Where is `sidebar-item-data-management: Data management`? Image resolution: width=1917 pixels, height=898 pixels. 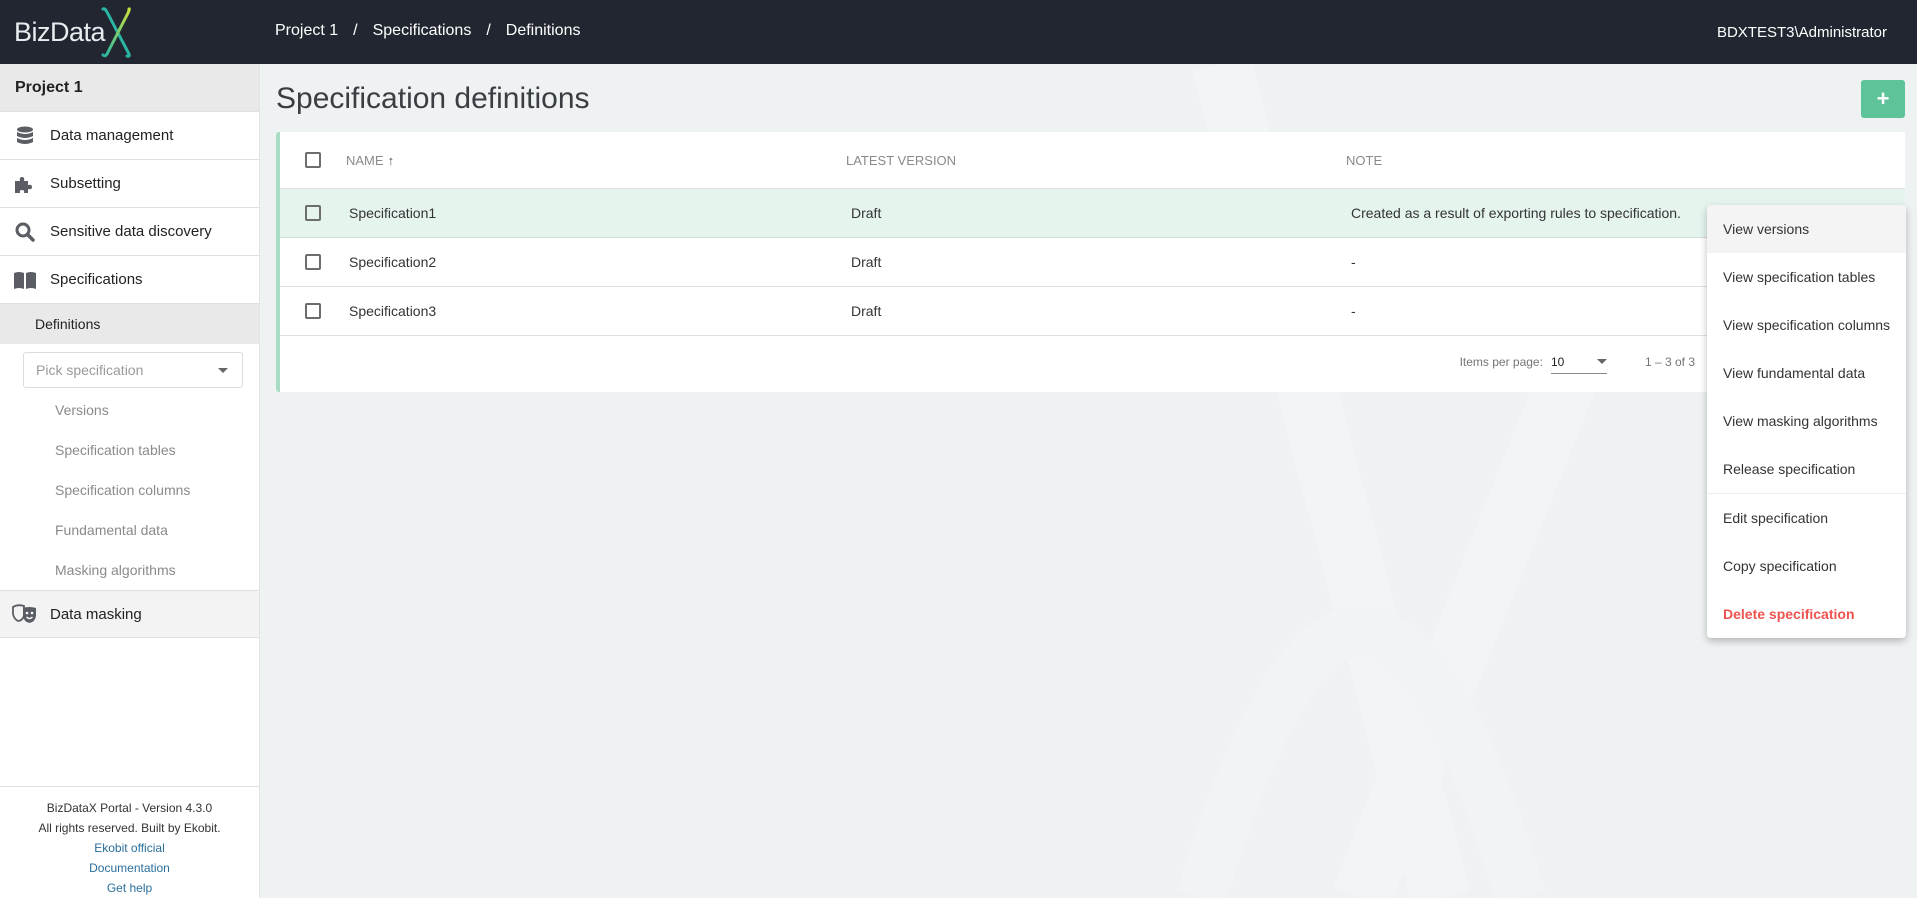
sidebar-item-data-management: Data management is located at coordinates (129, 136).